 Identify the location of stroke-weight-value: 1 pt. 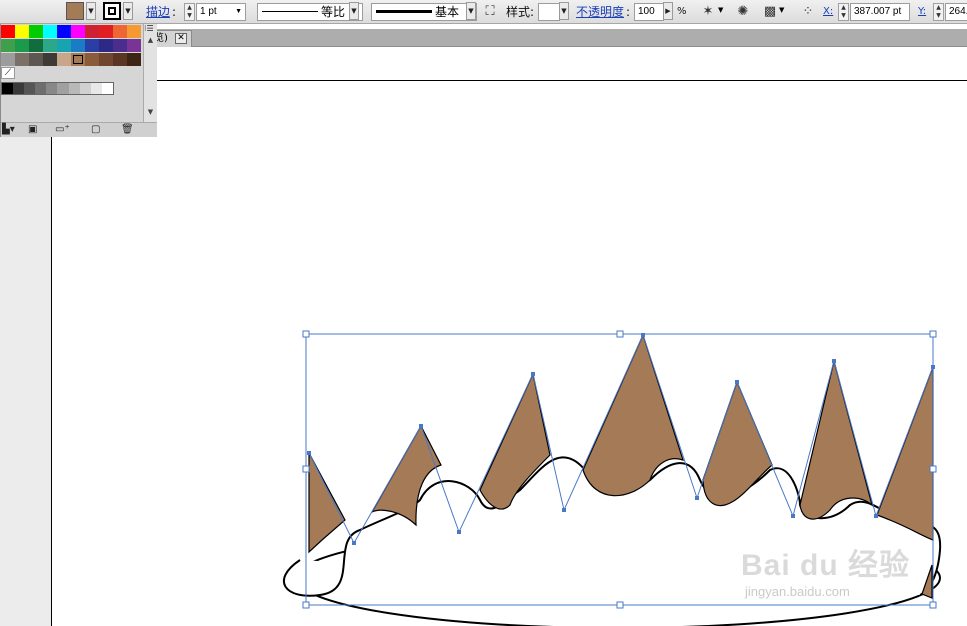
(208, 11).